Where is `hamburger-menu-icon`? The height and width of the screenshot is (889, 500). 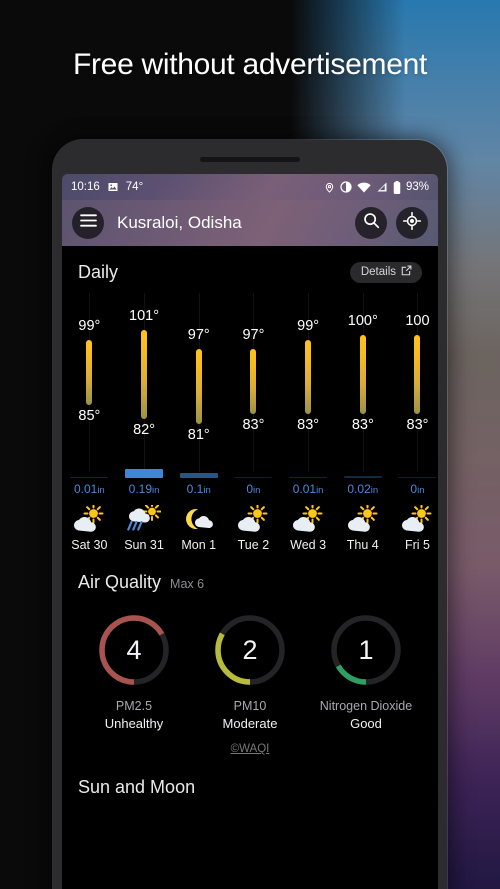
hamburger-menu-icon is located at coordinates (88, 223).